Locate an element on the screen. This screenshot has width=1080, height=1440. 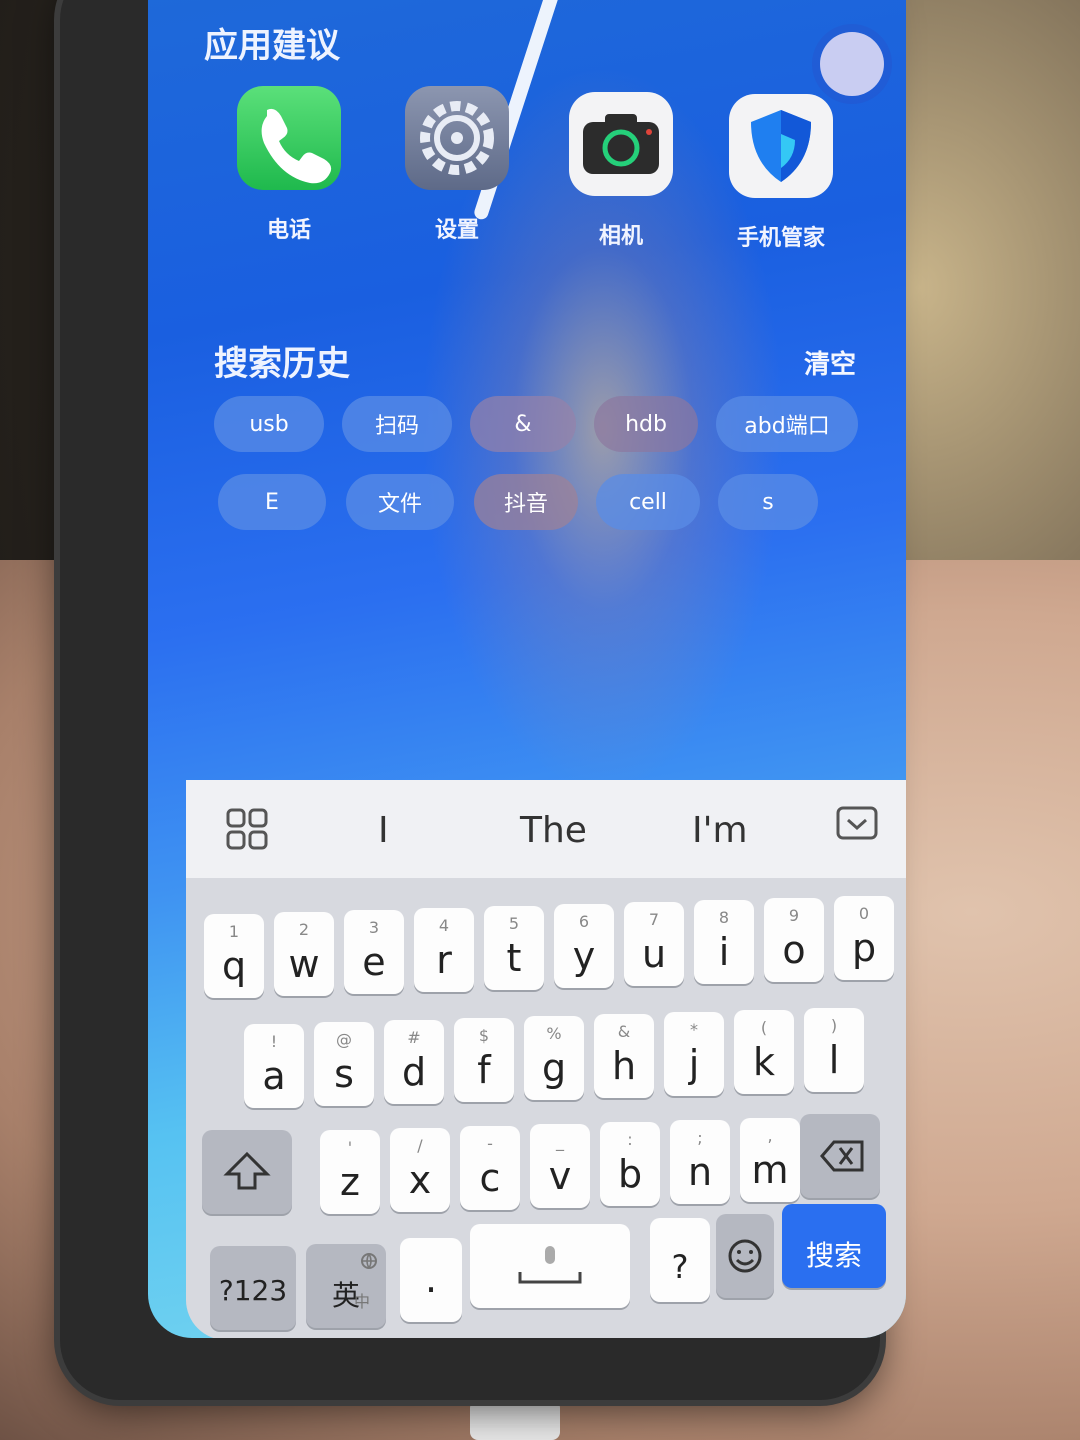
key-secondary-label: 0 is located at coordinates (864, 913).